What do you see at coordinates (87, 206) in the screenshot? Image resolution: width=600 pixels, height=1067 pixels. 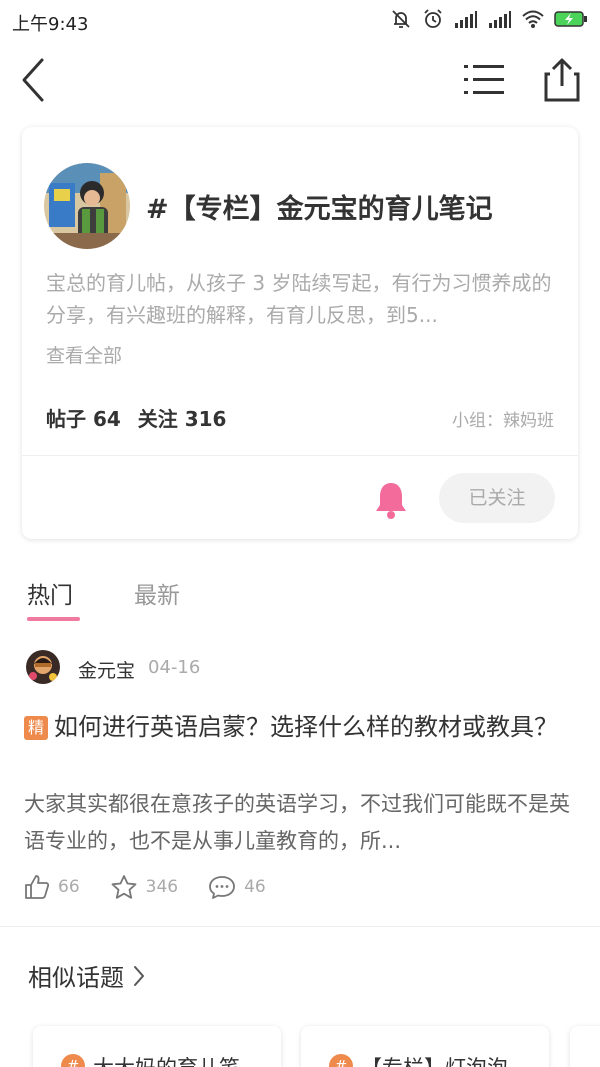 I see `topic-avatar` at bounding box center [87, 206].